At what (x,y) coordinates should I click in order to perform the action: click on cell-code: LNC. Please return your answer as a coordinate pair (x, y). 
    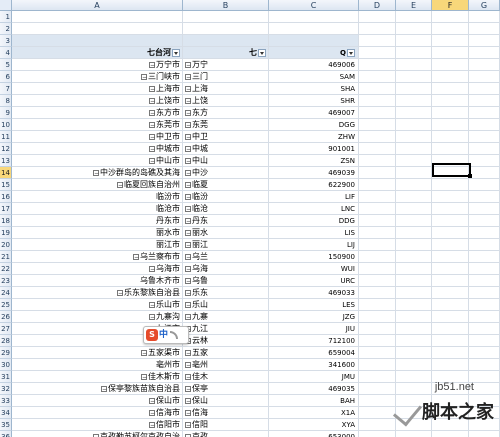
    Looking at the image, I should click on (314, 209).